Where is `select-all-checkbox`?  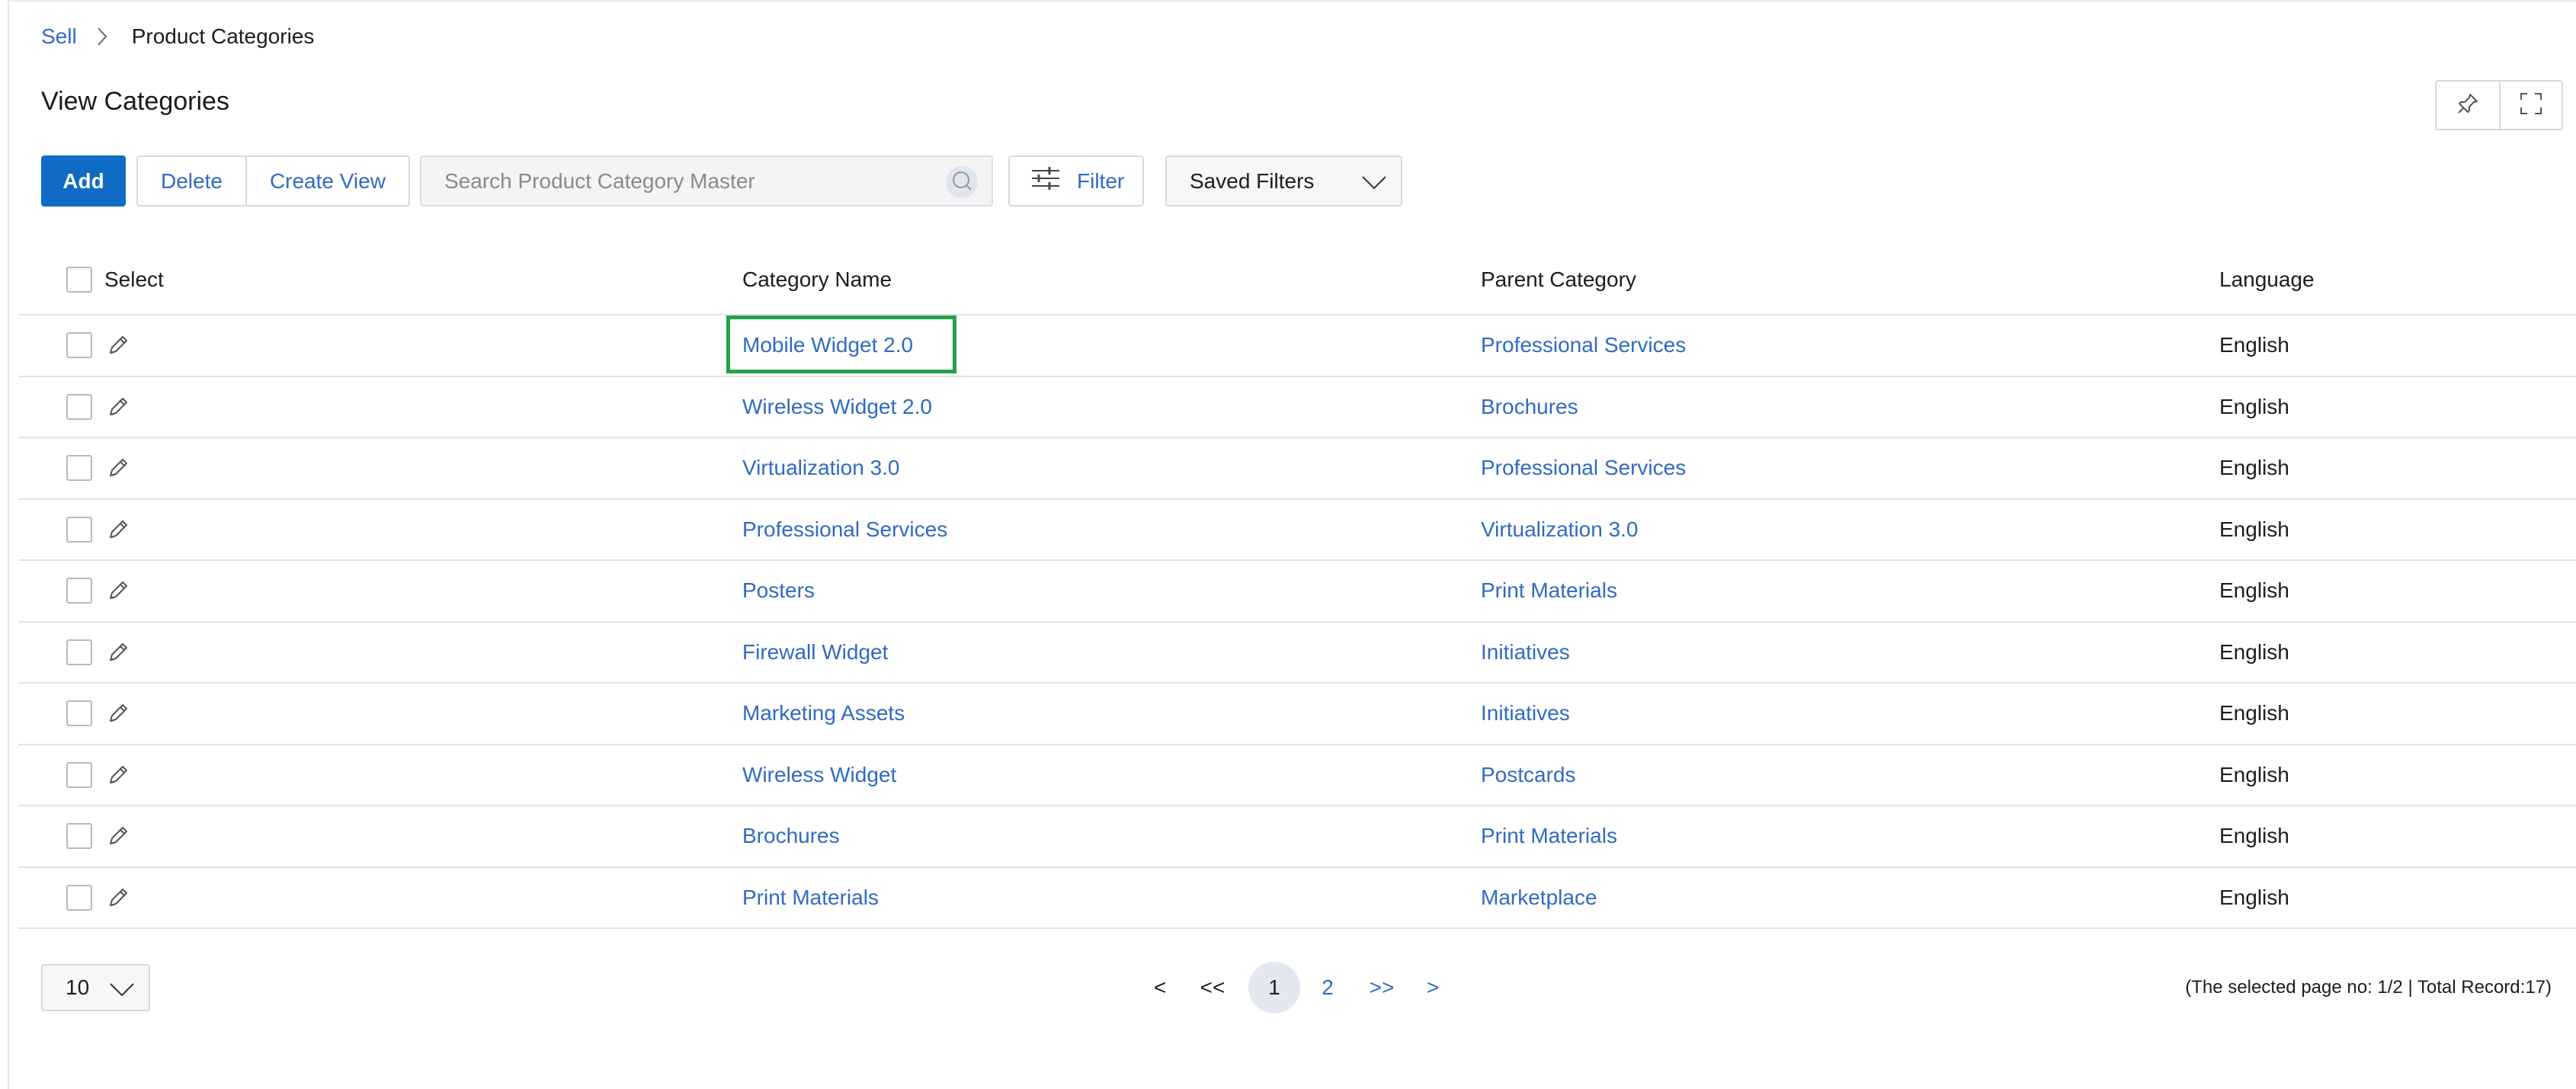 select-all-checkbox is located at coordinates (79, 280).